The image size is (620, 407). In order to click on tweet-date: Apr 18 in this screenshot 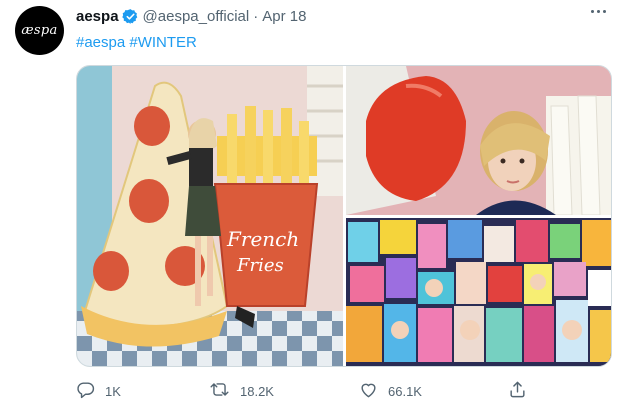, I will do `click(284, 16)`.